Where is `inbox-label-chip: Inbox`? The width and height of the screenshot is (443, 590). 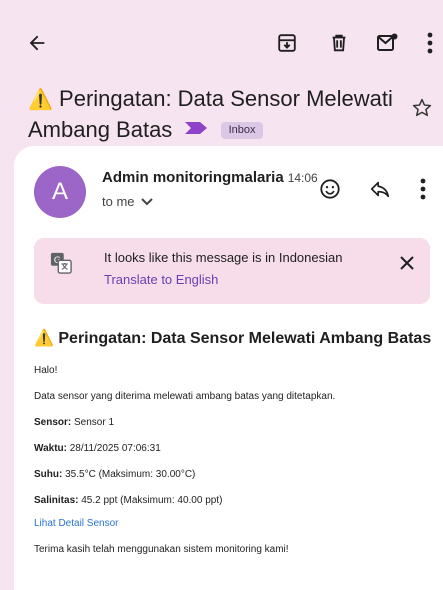 inbox-label-chip: Inbox is located at coordinates (242, 130).